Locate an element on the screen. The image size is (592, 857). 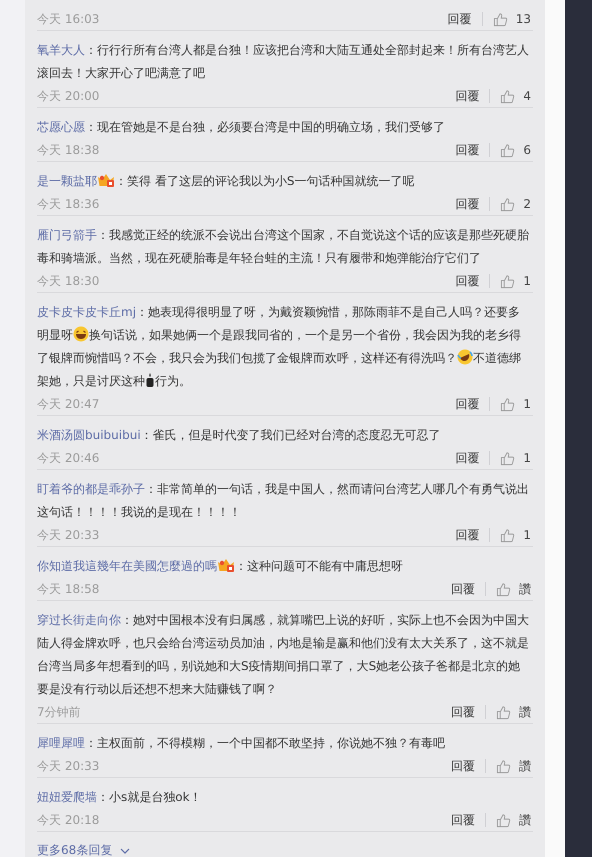
username-link: 穿过长街走向你 is located at coordinates (79, 620).